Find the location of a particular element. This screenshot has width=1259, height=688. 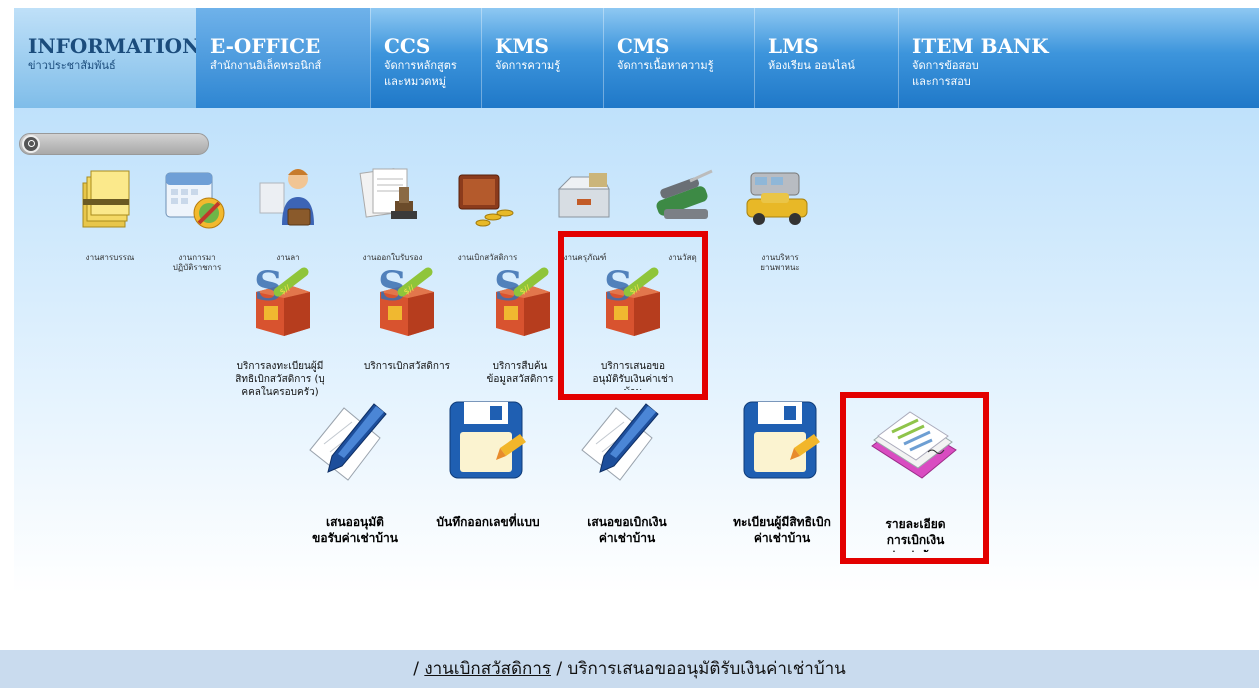

nav-tab-lms: LMS ห้องเรียน ออนไลน์ is located at coordinates (826, 58).